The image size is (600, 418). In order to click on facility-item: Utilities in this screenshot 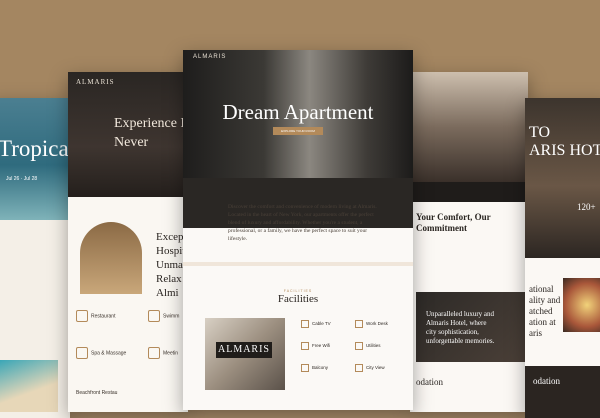, I will do `click(368, 346)`.